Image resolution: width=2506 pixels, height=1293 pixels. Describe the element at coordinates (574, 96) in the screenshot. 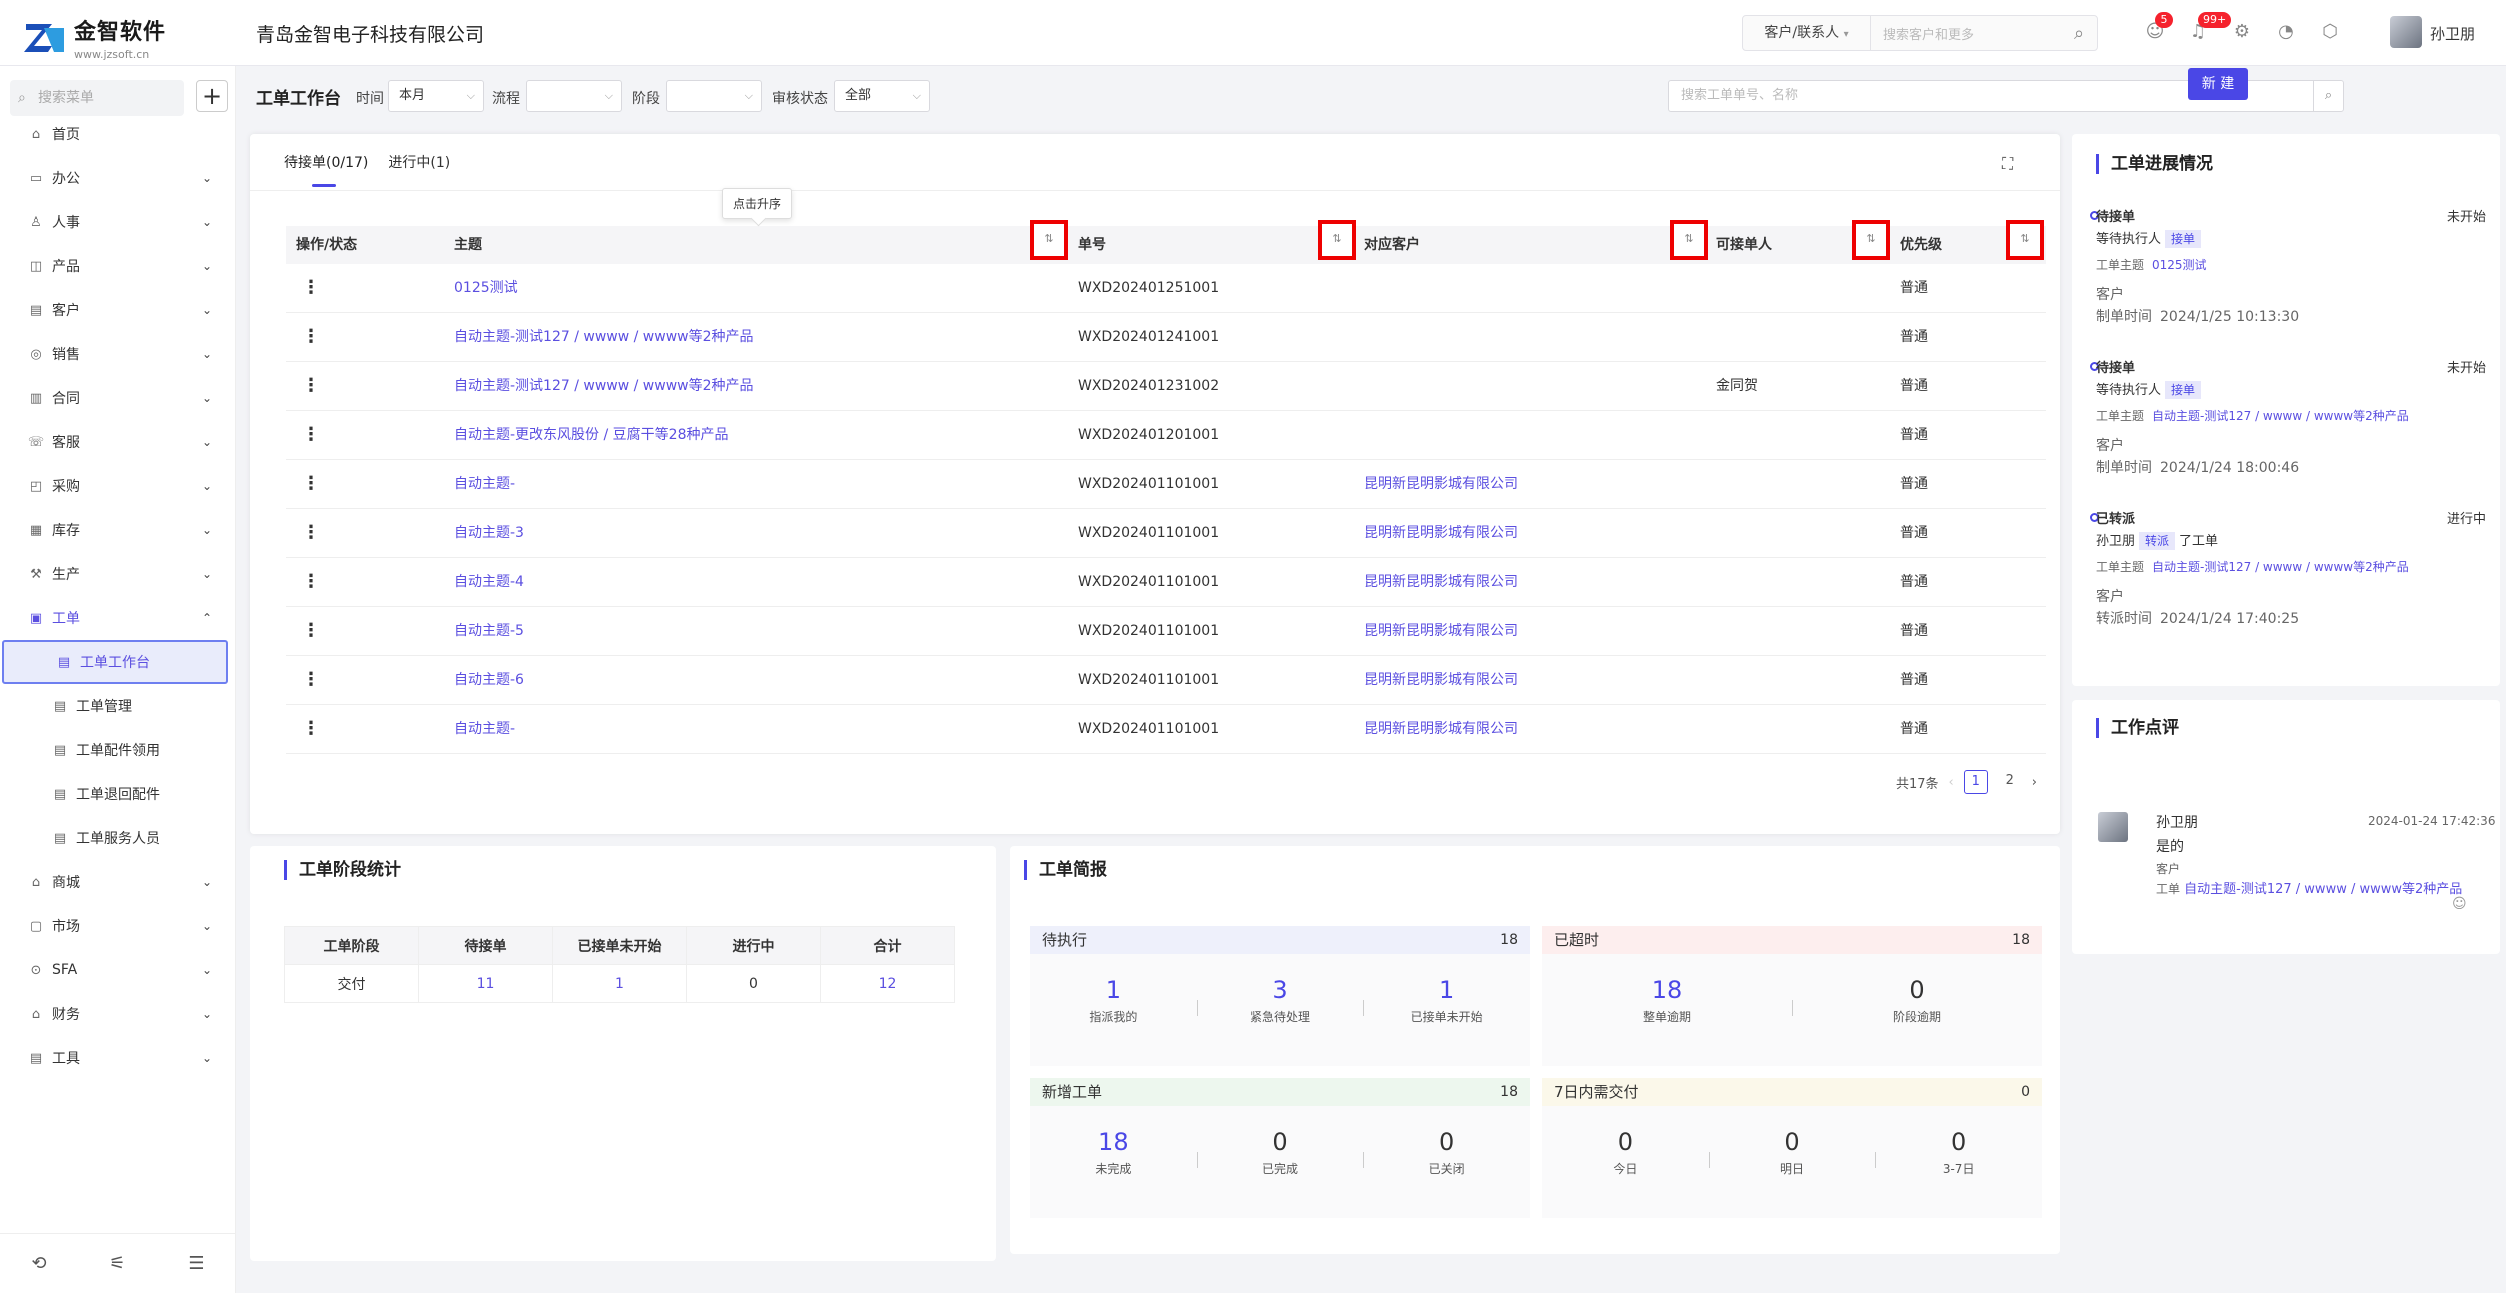

I see `flow-select: ⌵` at that location.